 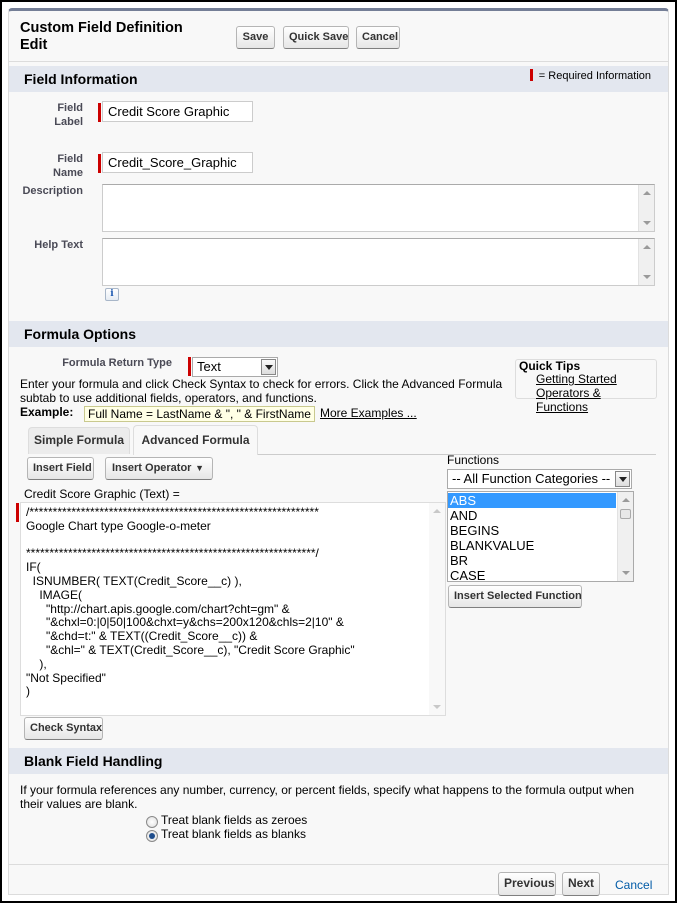 I want to click on cancel-button: Cancel, so click(x=378, y=37).